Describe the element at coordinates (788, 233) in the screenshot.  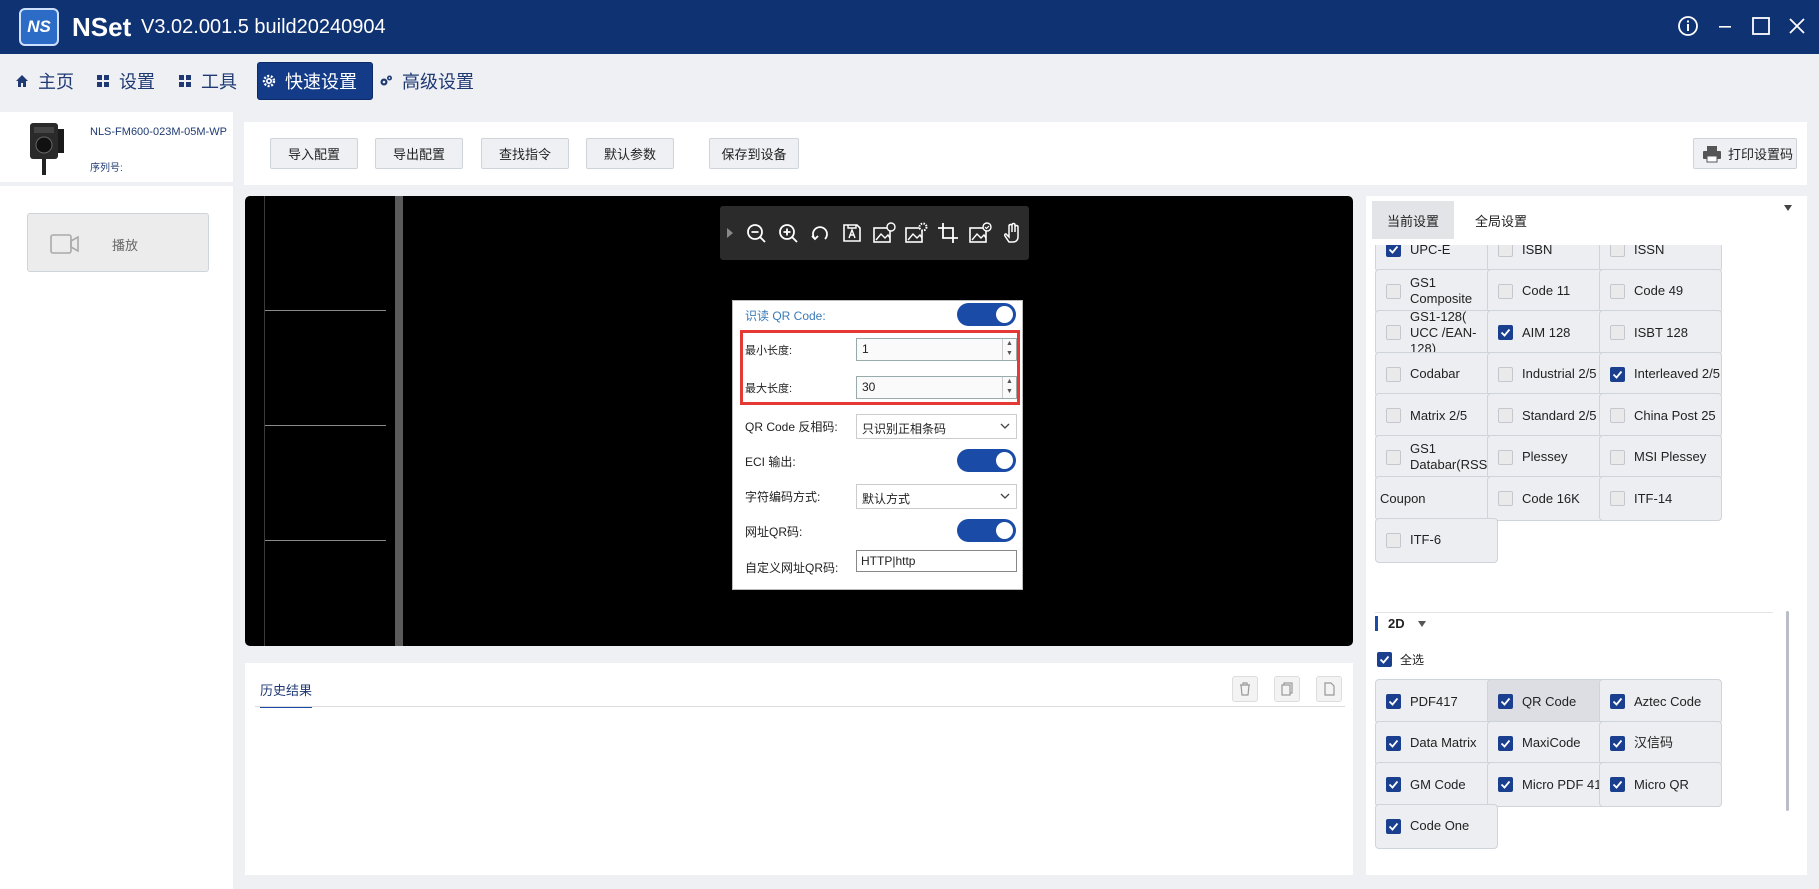
I see `zoom-in-icon` at that location.